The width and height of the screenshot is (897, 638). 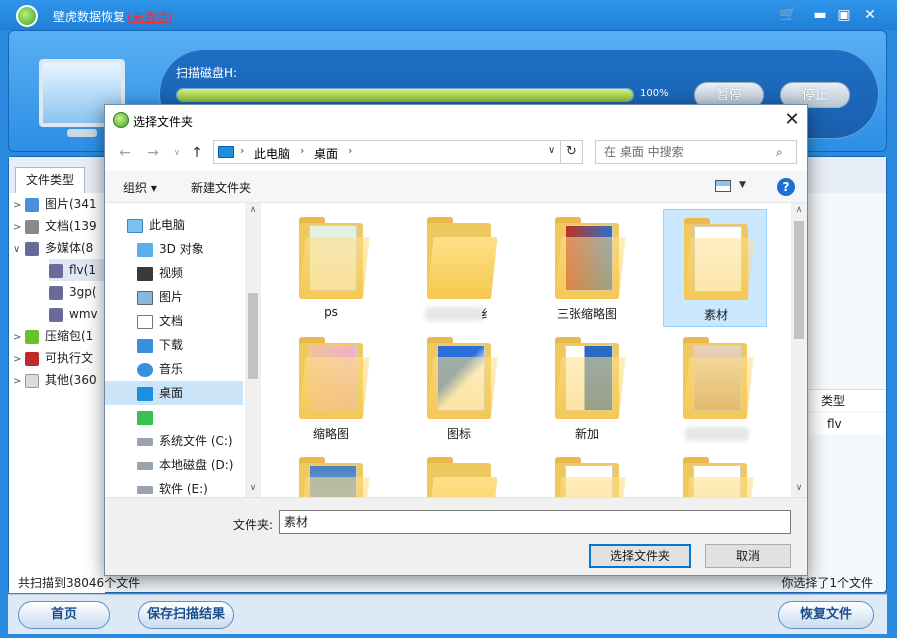 What do you see at coordinates (174, 345) in the screenshot?
I see `nav-item-downloads: 下载` at bounding box center [174, 345].